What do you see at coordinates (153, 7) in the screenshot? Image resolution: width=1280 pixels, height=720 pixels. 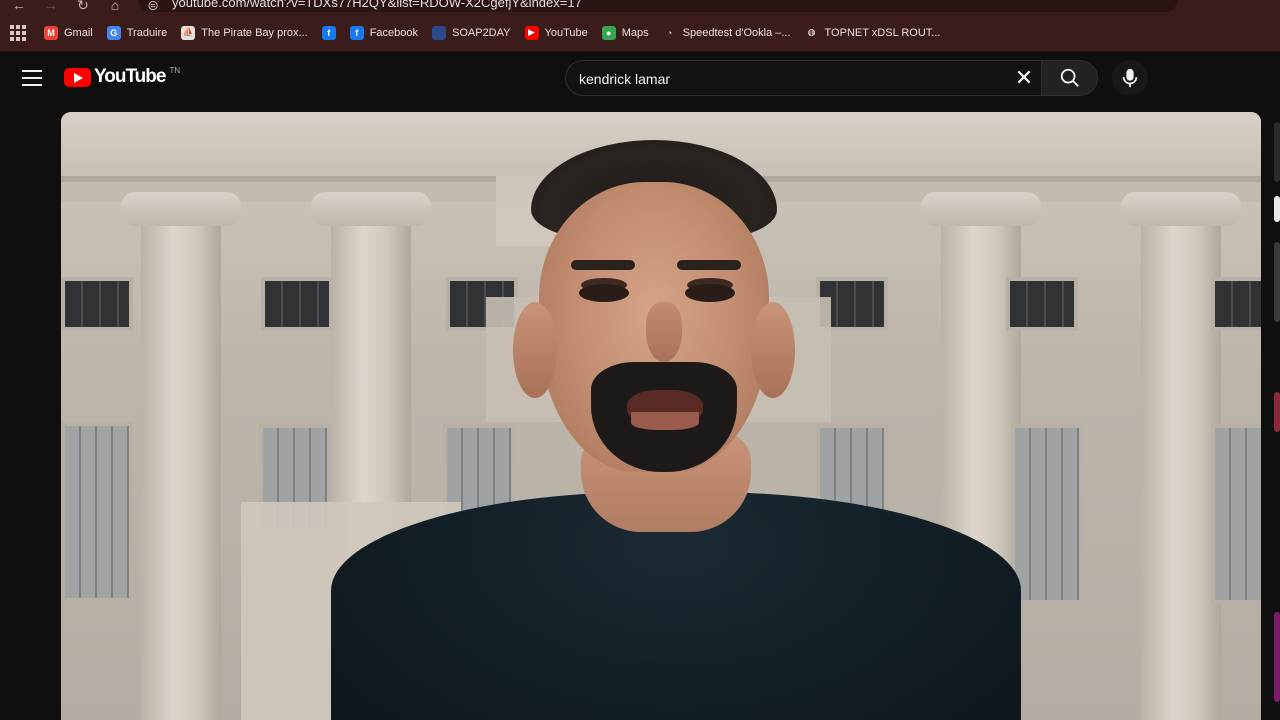 I see `site-info-icon: ⊜` at bounding box center [153, 7].